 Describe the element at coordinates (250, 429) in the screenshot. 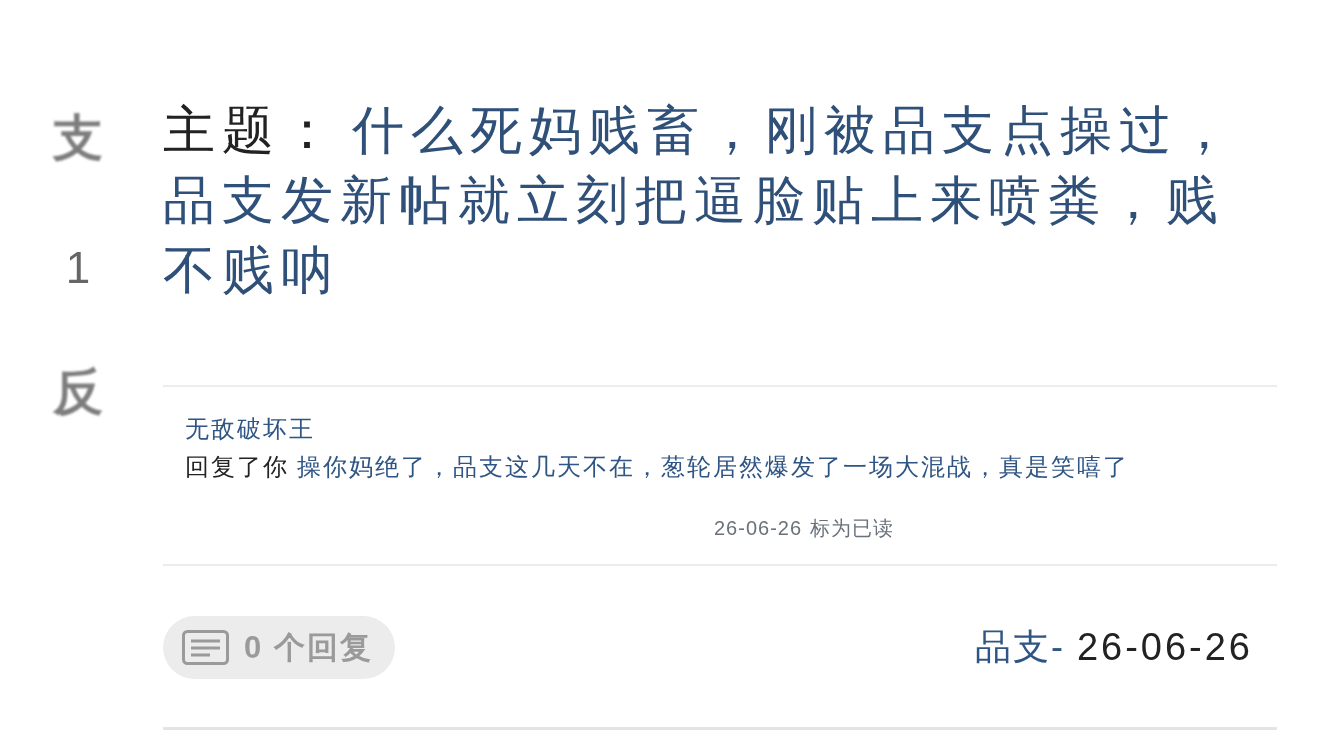

I see `reply-author-link: 无敌破坏王` at that location.